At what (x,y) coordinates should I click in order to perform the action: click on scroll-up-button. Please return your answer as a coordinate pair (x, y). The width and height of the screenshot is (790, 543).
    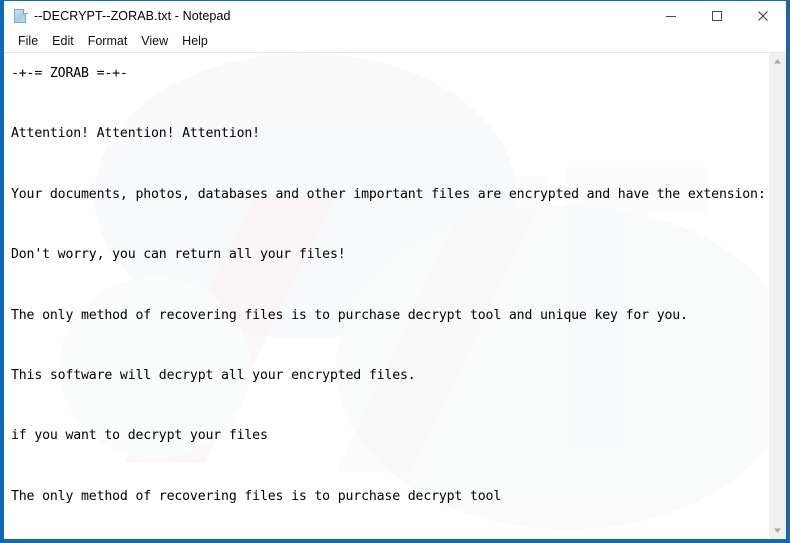
    Looking at the image, I should click on (777, 61).